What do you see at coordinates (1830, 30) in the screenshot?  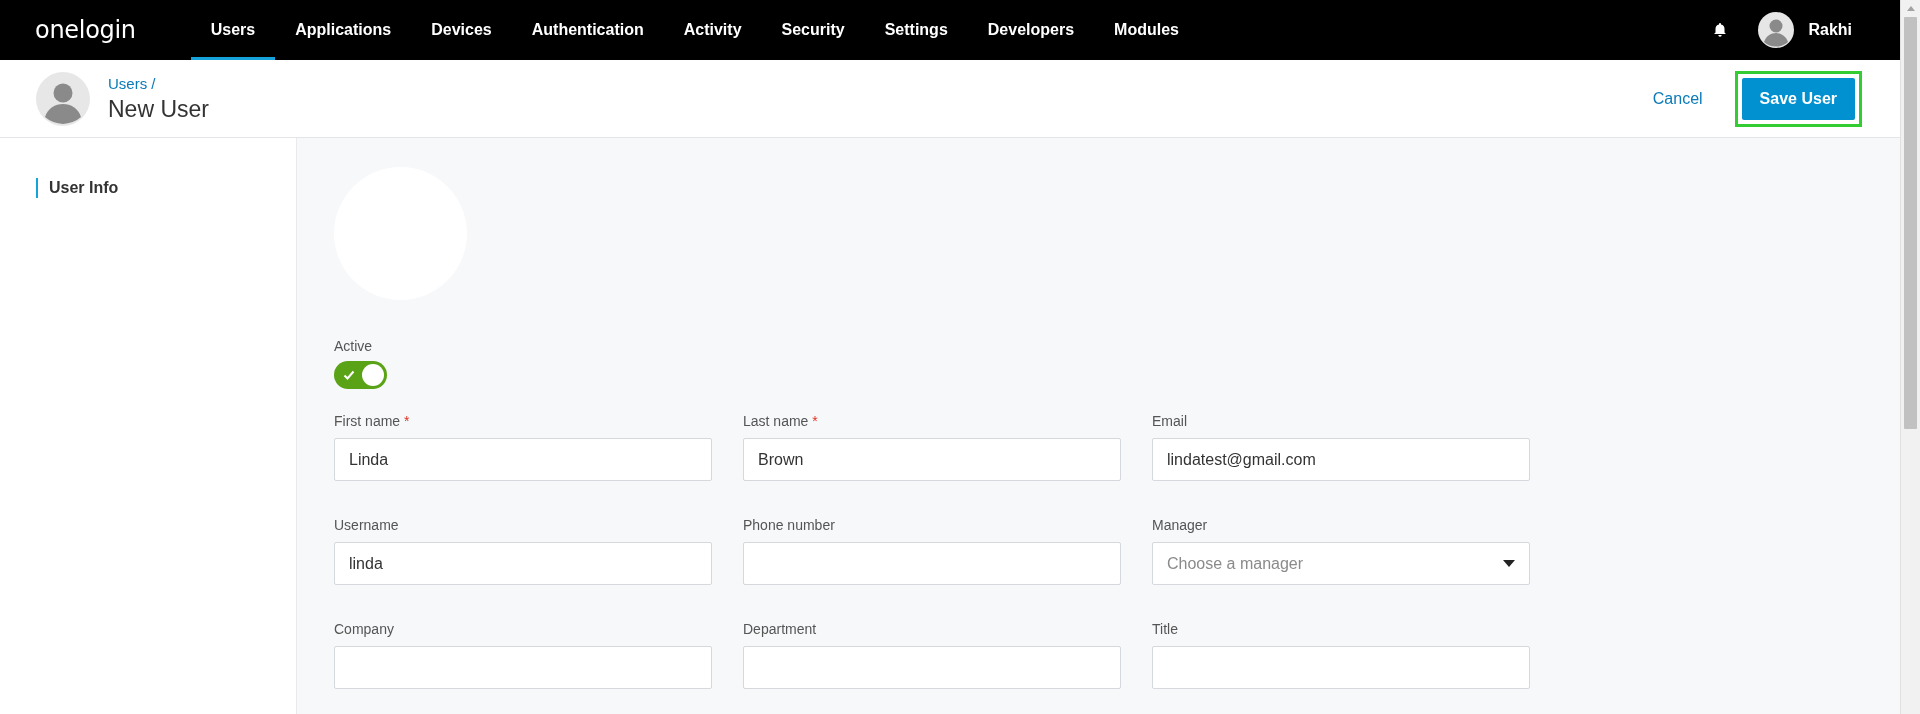 I see `user-name: Rakhi` at bounding box center [1830, 30].